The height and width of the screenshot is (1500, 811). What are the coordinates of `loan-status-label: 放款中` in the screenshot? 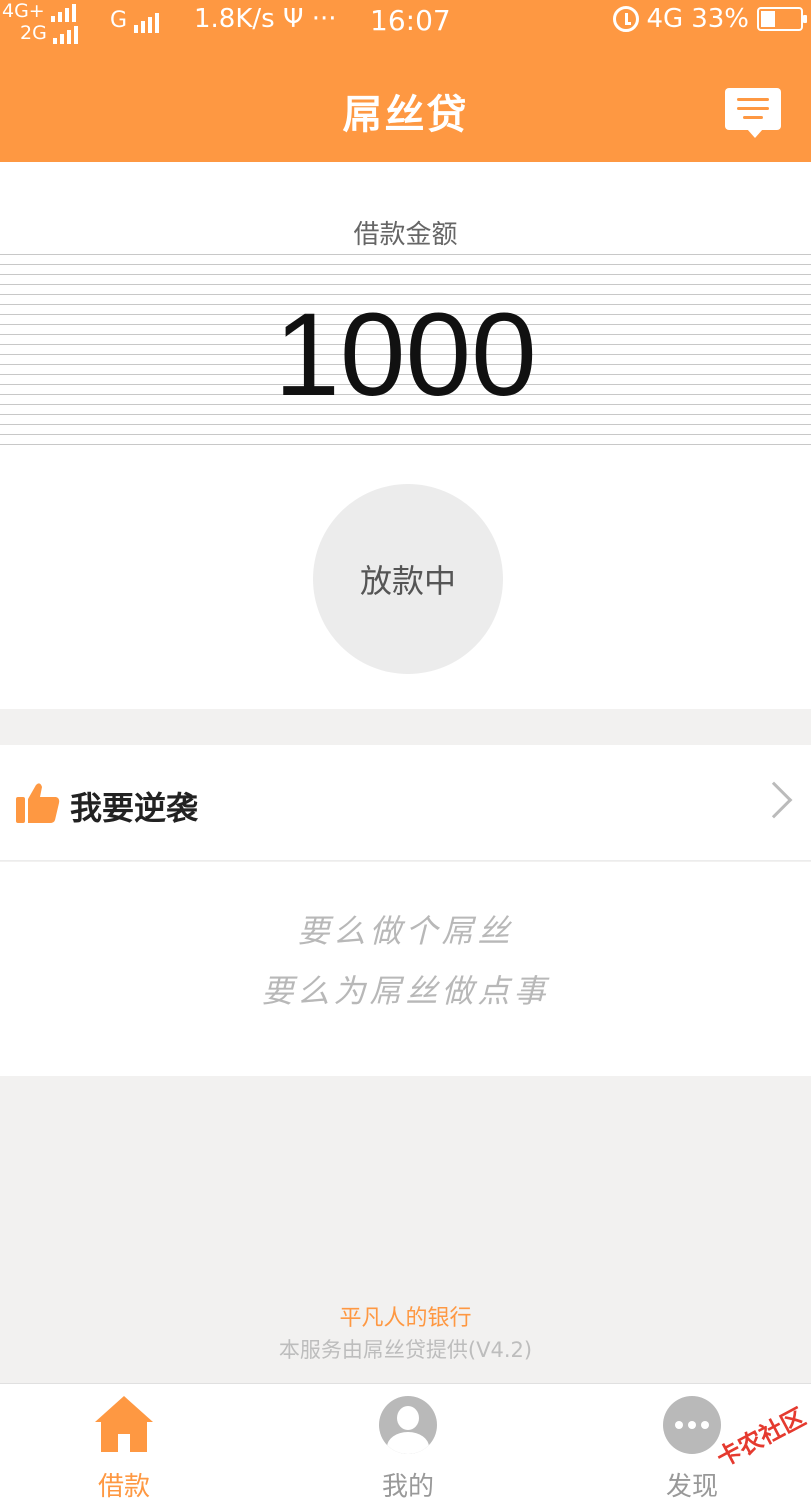 It's located at (407, 581).